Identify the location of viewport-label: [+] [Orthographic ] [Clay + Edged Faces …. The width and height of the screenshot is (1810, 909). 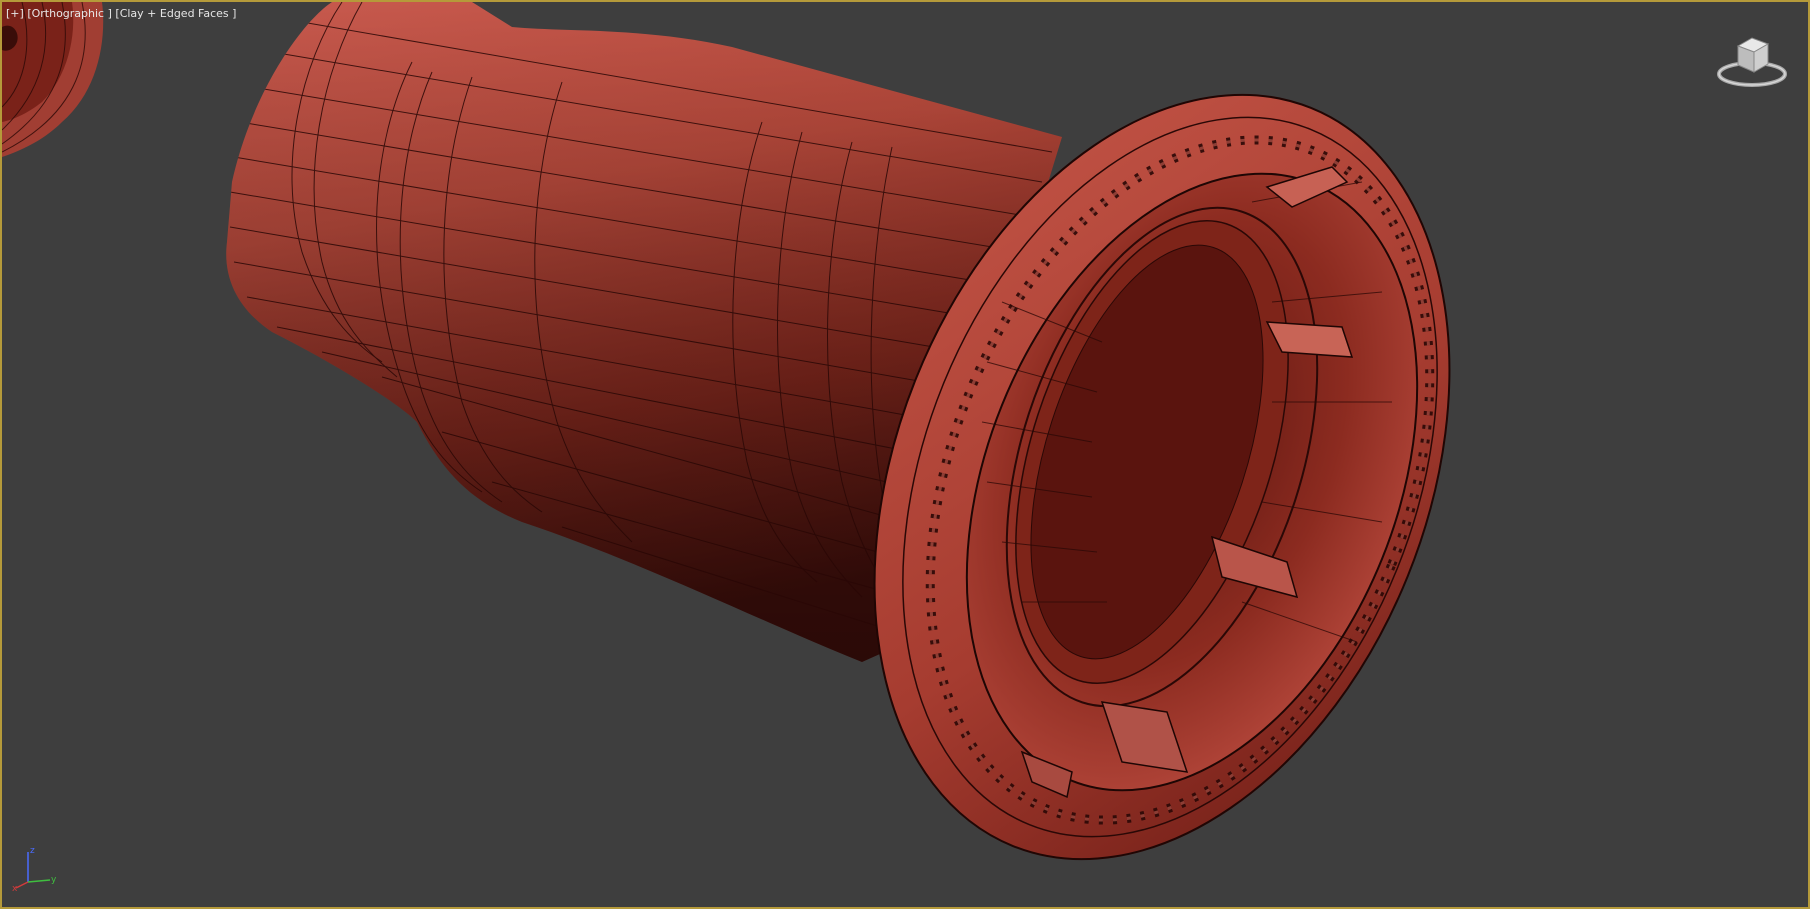
(121, 13).